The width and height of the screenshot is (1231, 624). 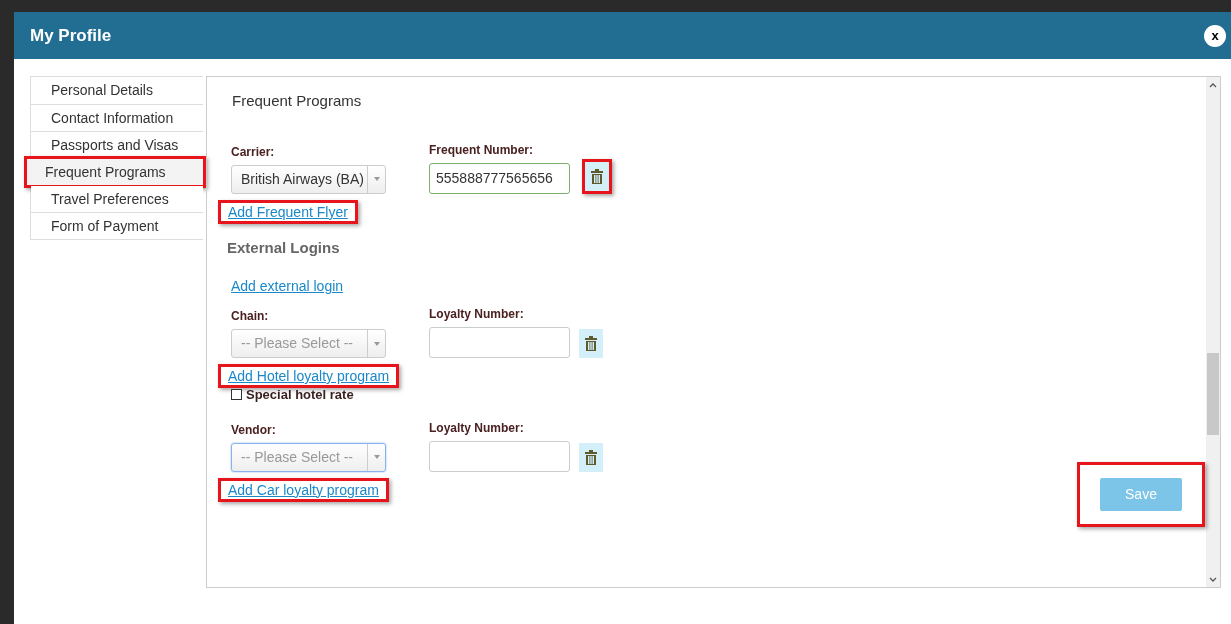 I want to click on close-button: x, so click(x=1215, y=35).